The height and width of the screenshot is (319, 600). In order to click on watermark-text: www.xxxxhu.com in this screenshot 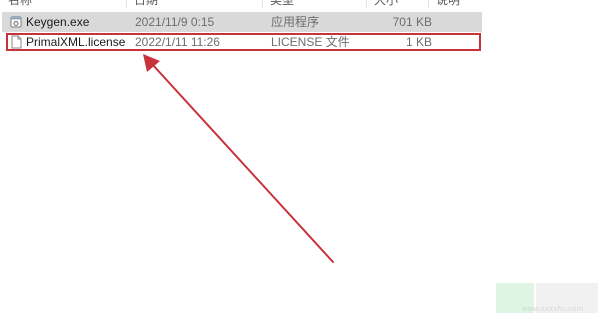, I will do `click(553, 309)`.